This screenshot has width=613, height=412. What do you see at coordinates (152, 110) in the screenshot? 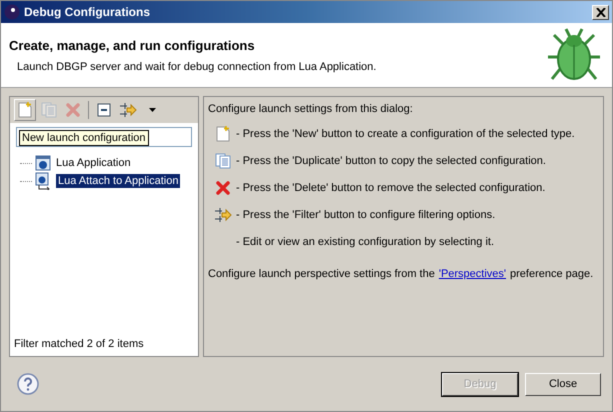
I see `dropdown-caret-icon` at bounding box center [152, 110].